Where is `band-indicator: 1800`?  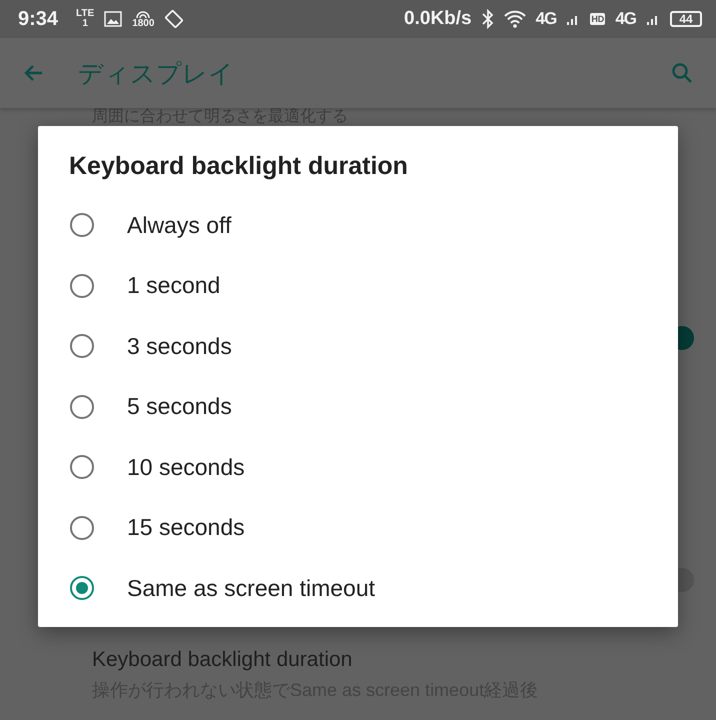
band-indicator: 1800 is located at coordinates (143, 19).